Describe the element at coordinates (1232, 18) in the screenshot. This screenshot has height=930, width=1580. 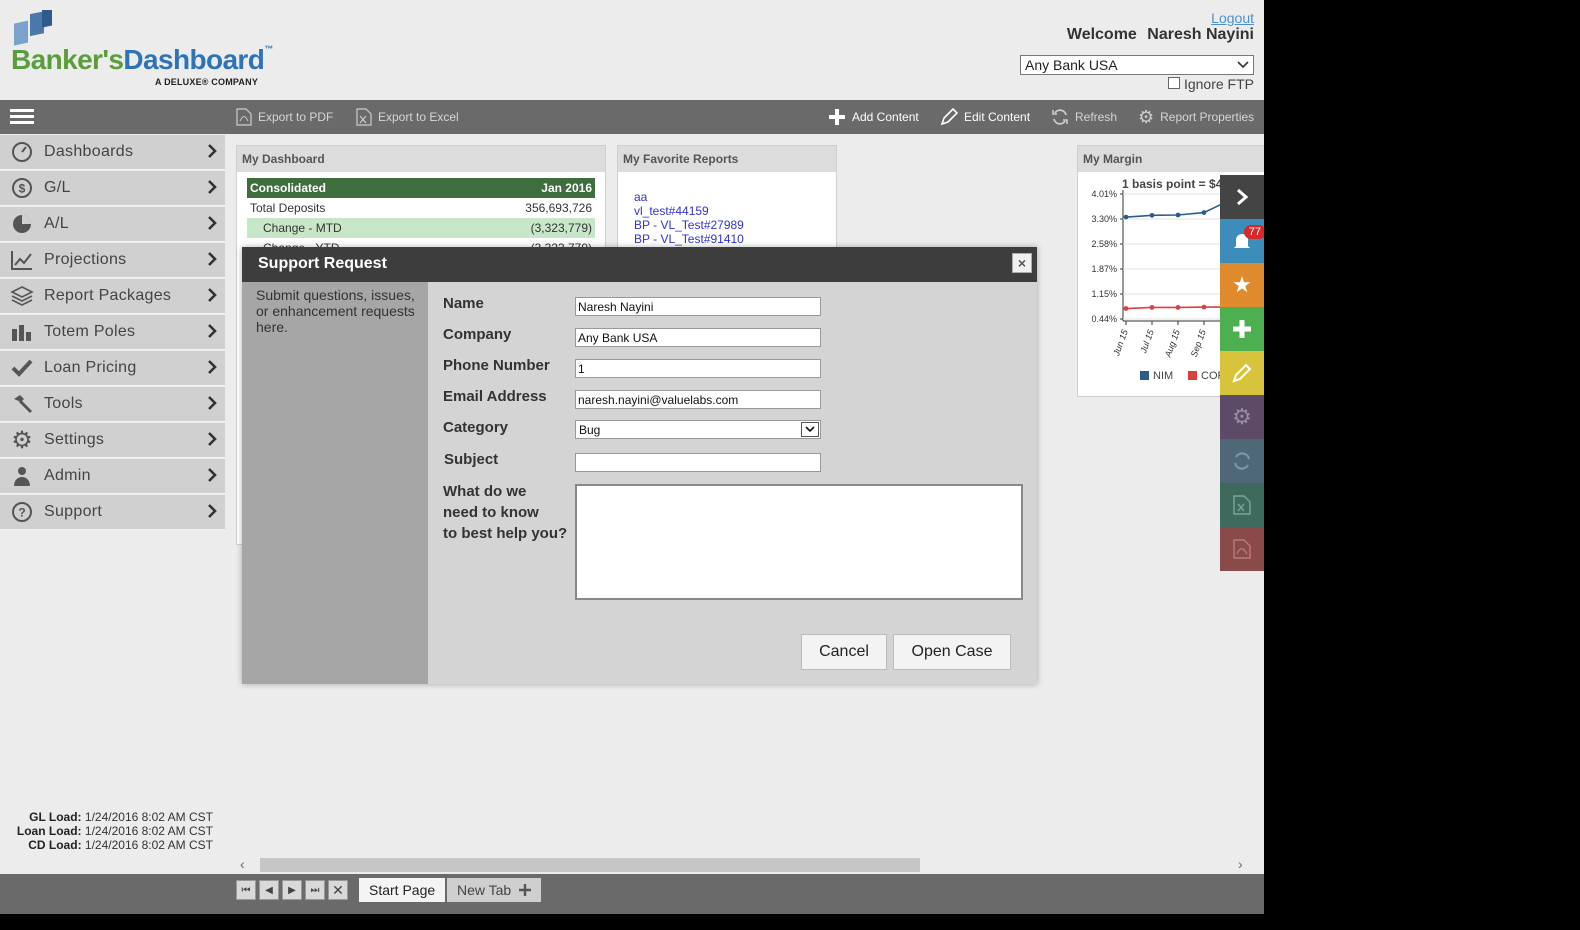
I see `logout-link: Logout` at that location.